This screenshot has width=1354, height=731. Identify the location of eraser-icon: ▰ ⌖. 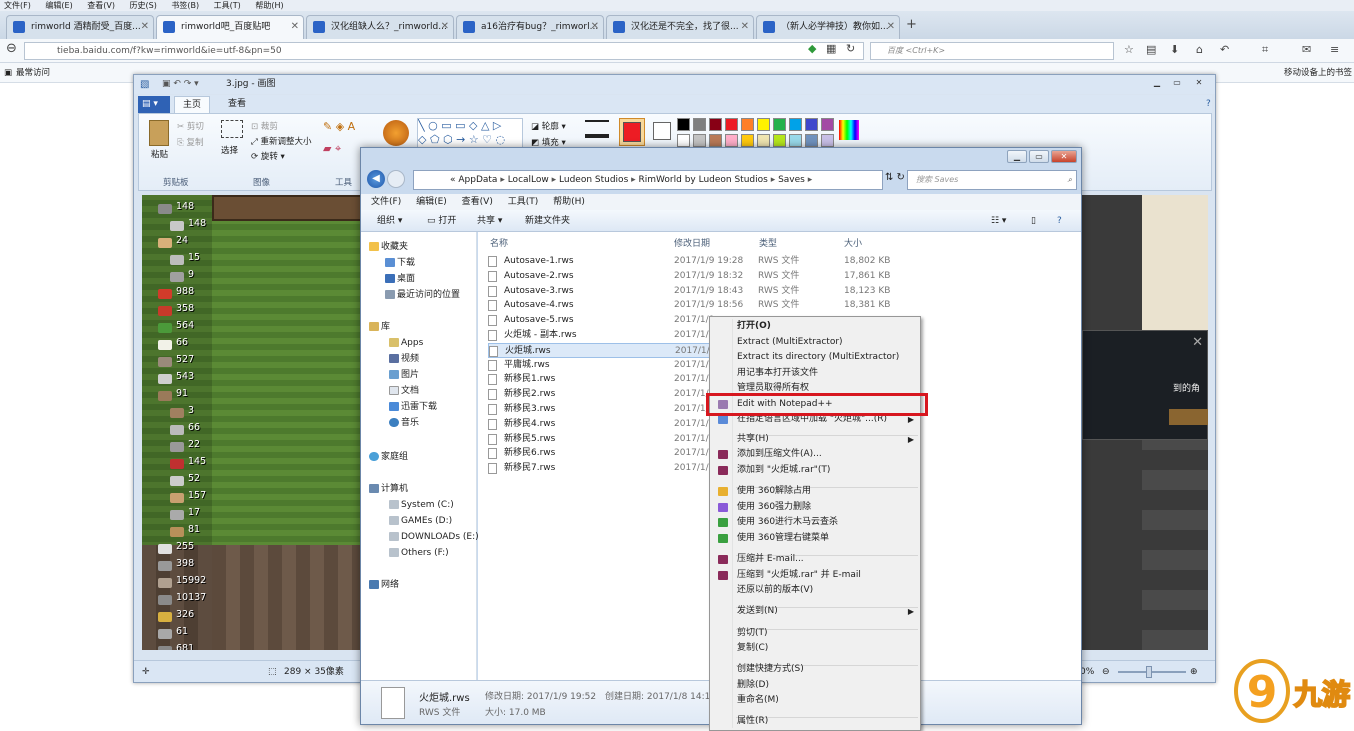
(332, 149).